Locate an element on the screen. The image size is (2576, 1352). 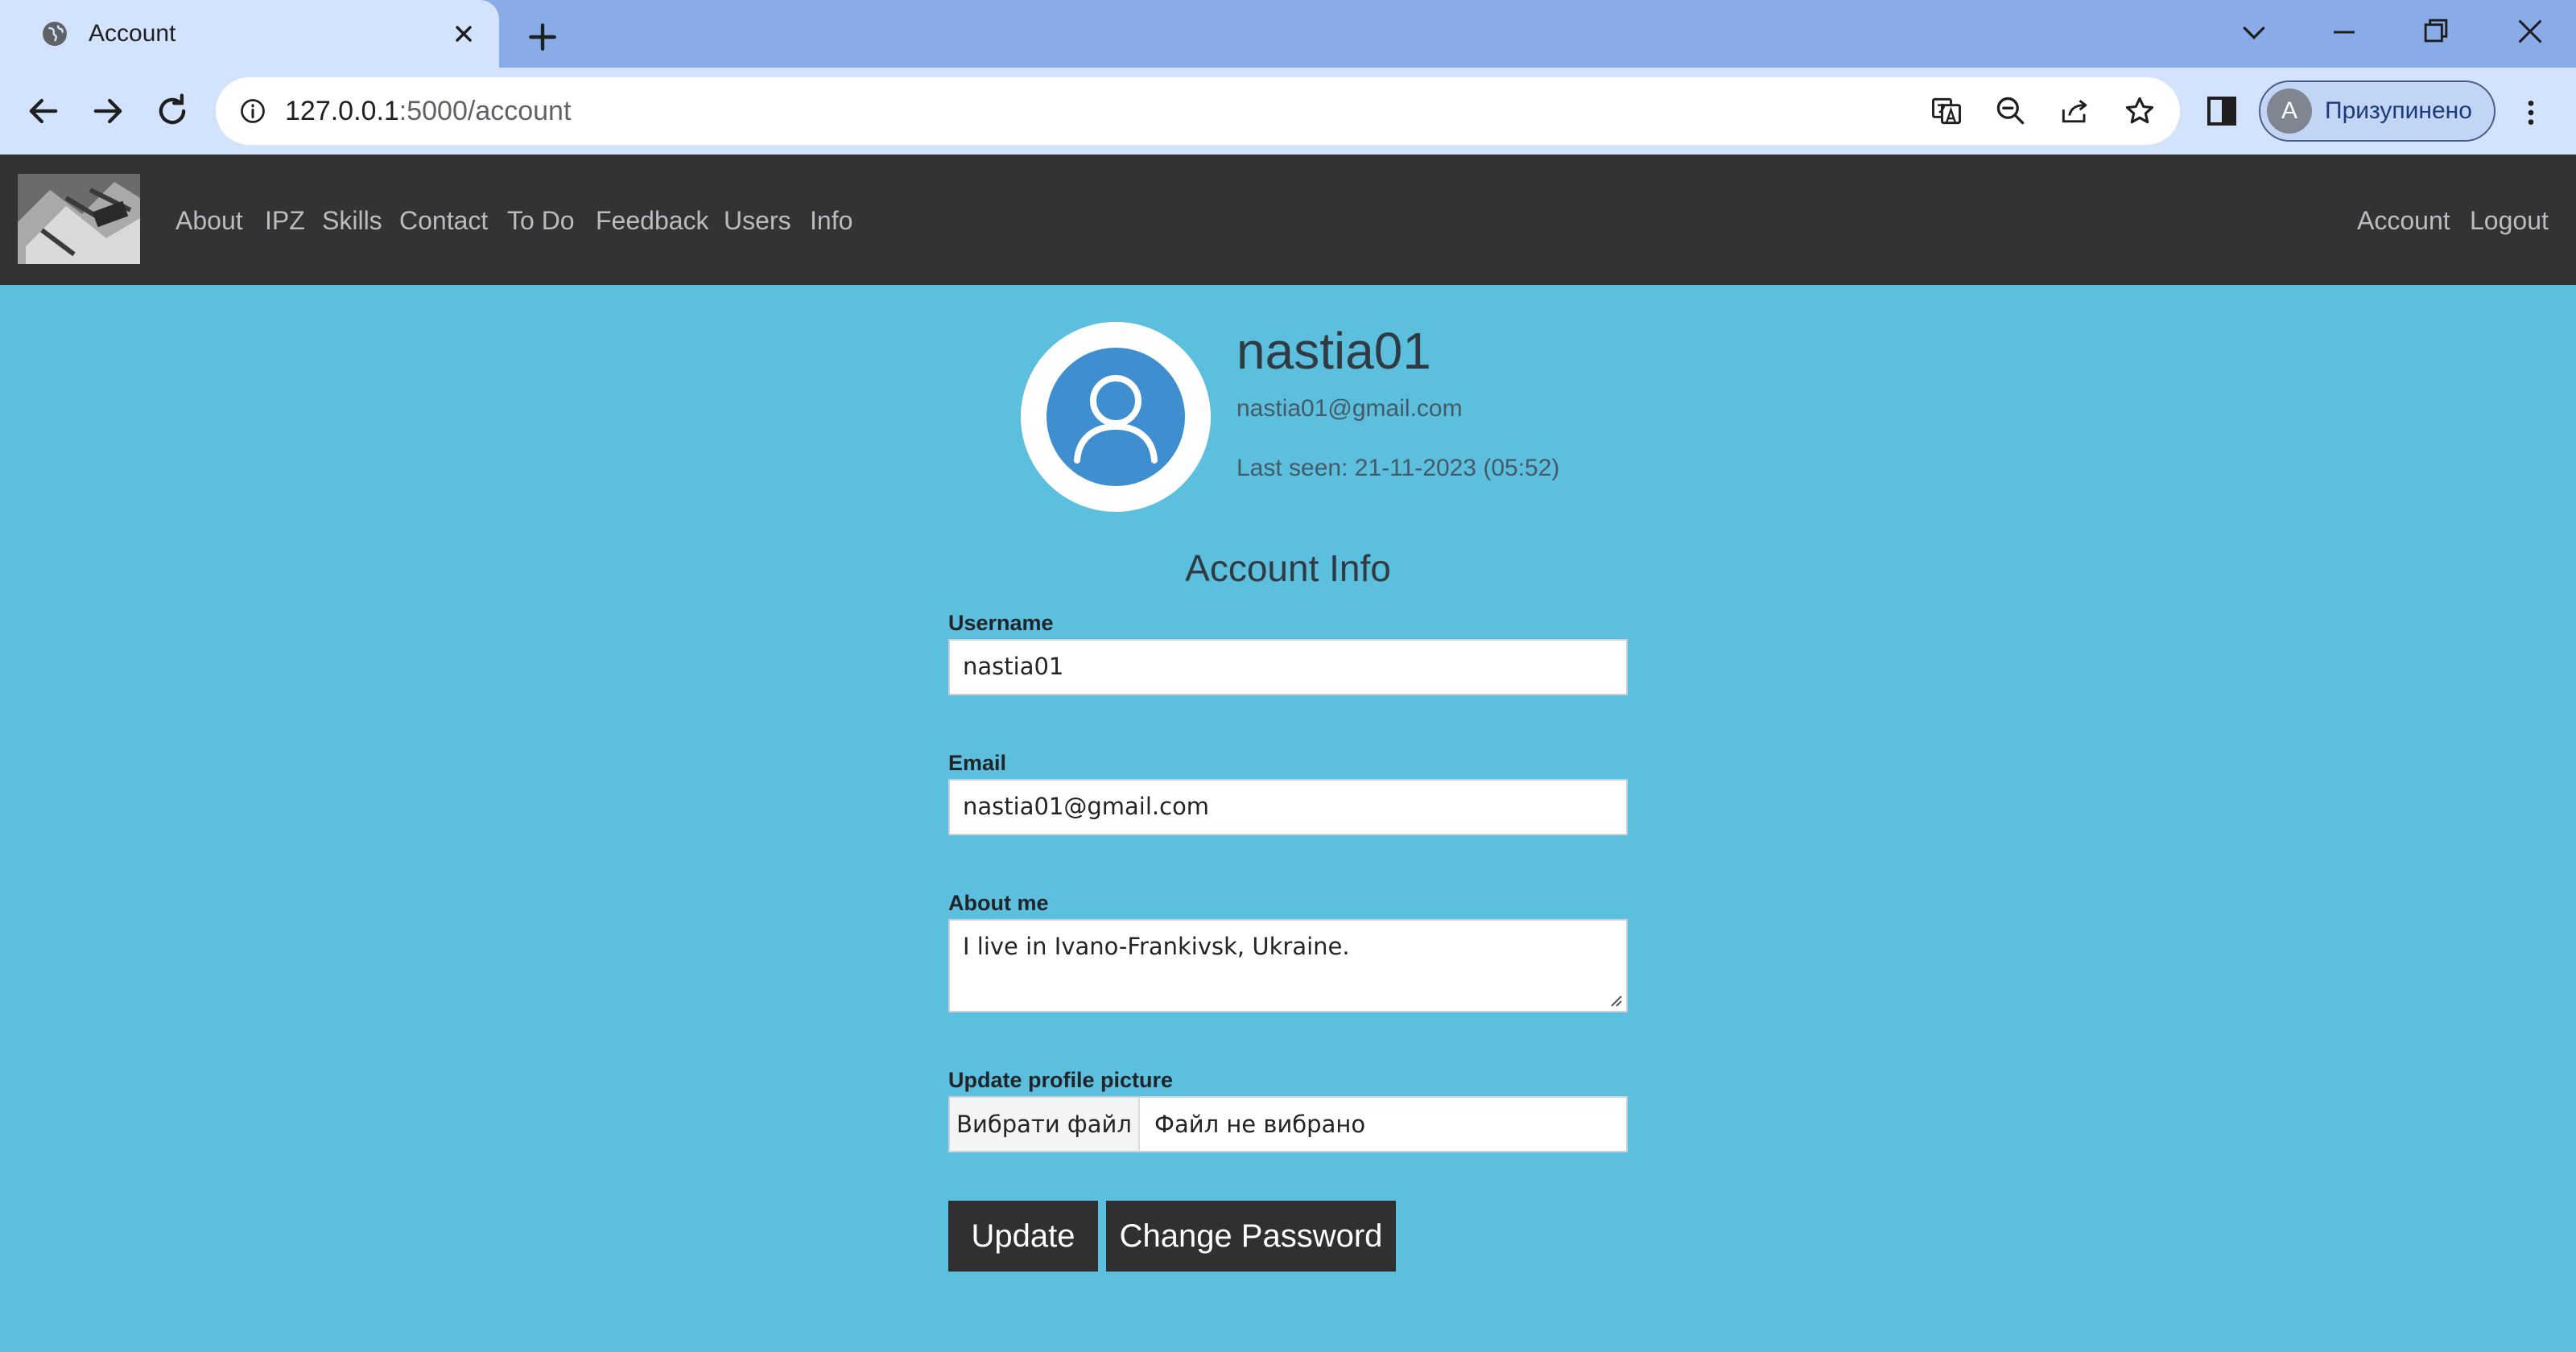
star-icon is located at coordinates (2139, 111).